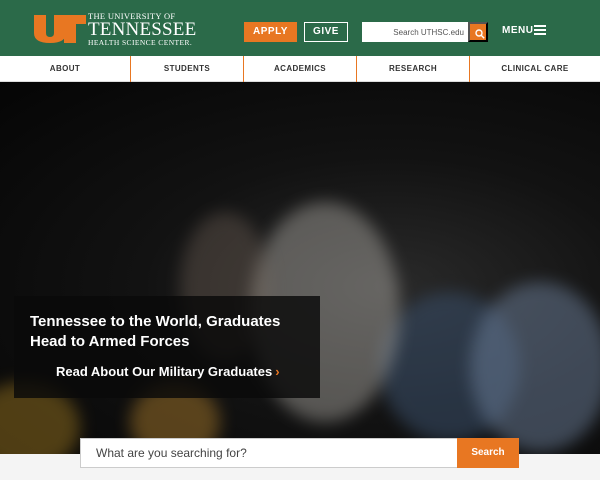  What do you see at coordinates (540, 30) in the screenshot?
I see `hamburger-menu-icon` at bounding box center [540, 30].